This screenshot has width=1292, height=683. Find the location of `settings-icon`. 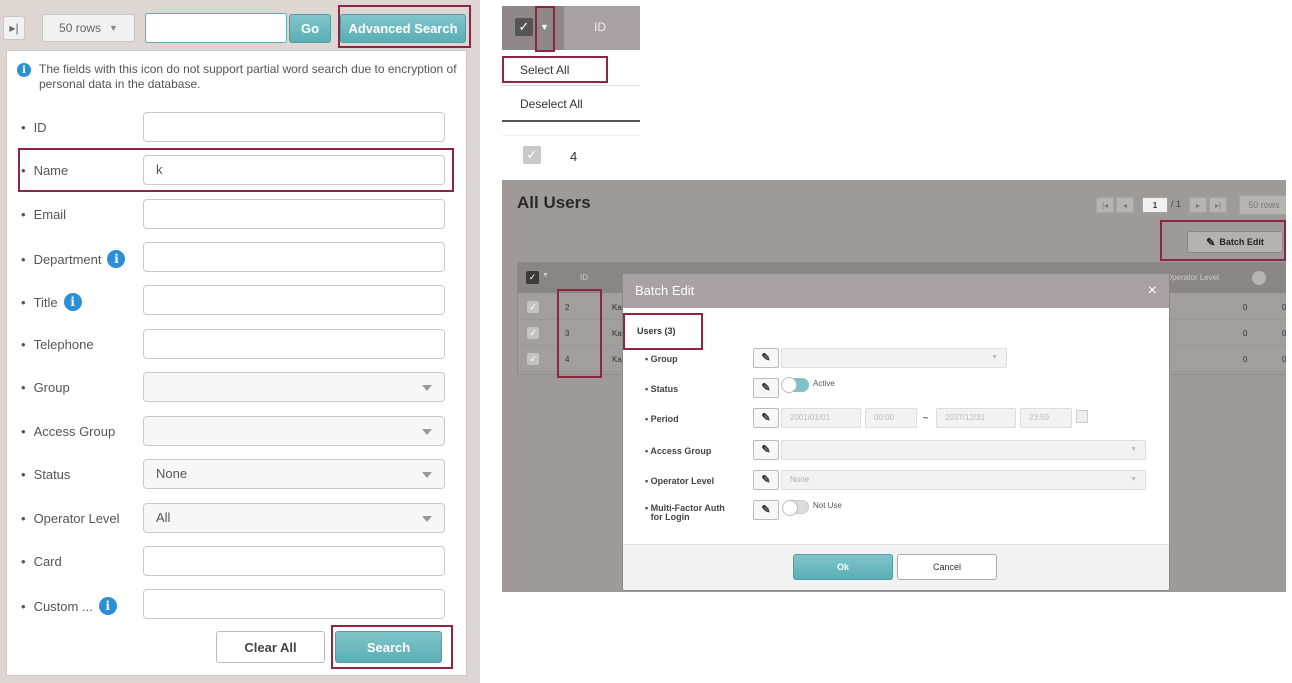

settings-icon is located at coordinates (1259, 278).